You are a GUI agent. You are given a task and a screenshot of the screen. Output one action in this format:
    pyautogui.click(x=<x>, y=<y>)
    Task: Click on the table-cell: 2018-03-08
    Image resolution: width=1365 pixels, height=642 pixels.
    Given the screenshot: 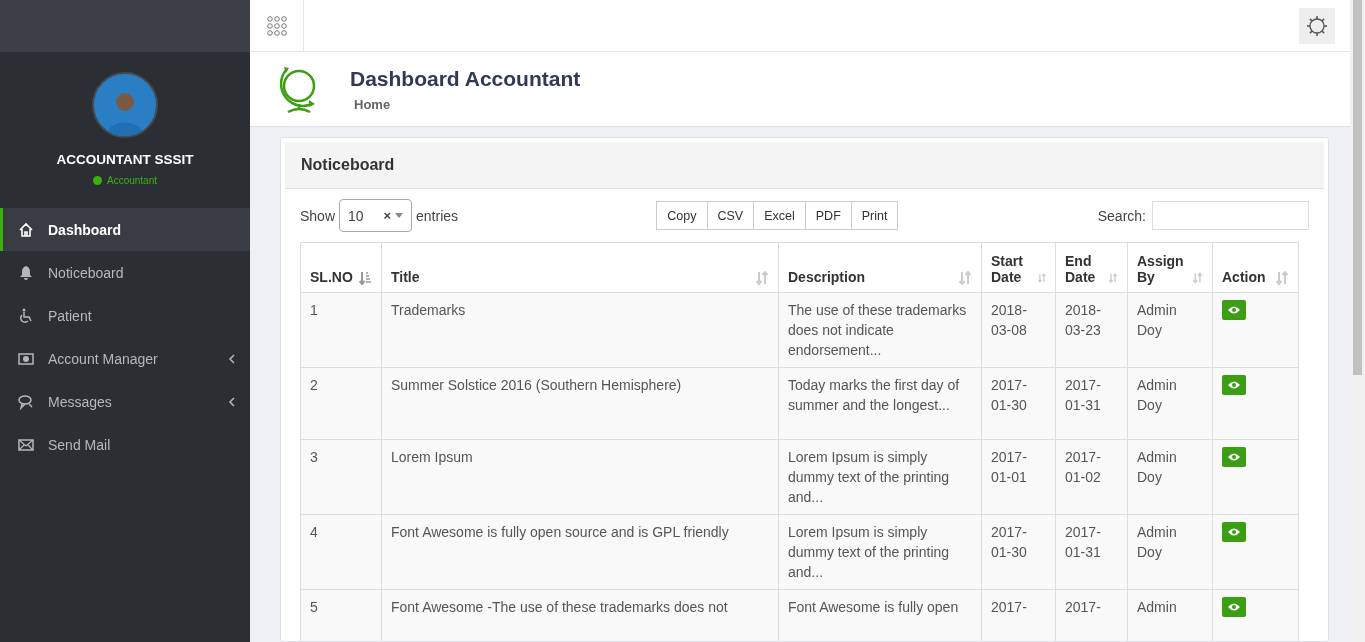 What is the action you would take?
    pyautogui.click(x=1009, y=320)
    